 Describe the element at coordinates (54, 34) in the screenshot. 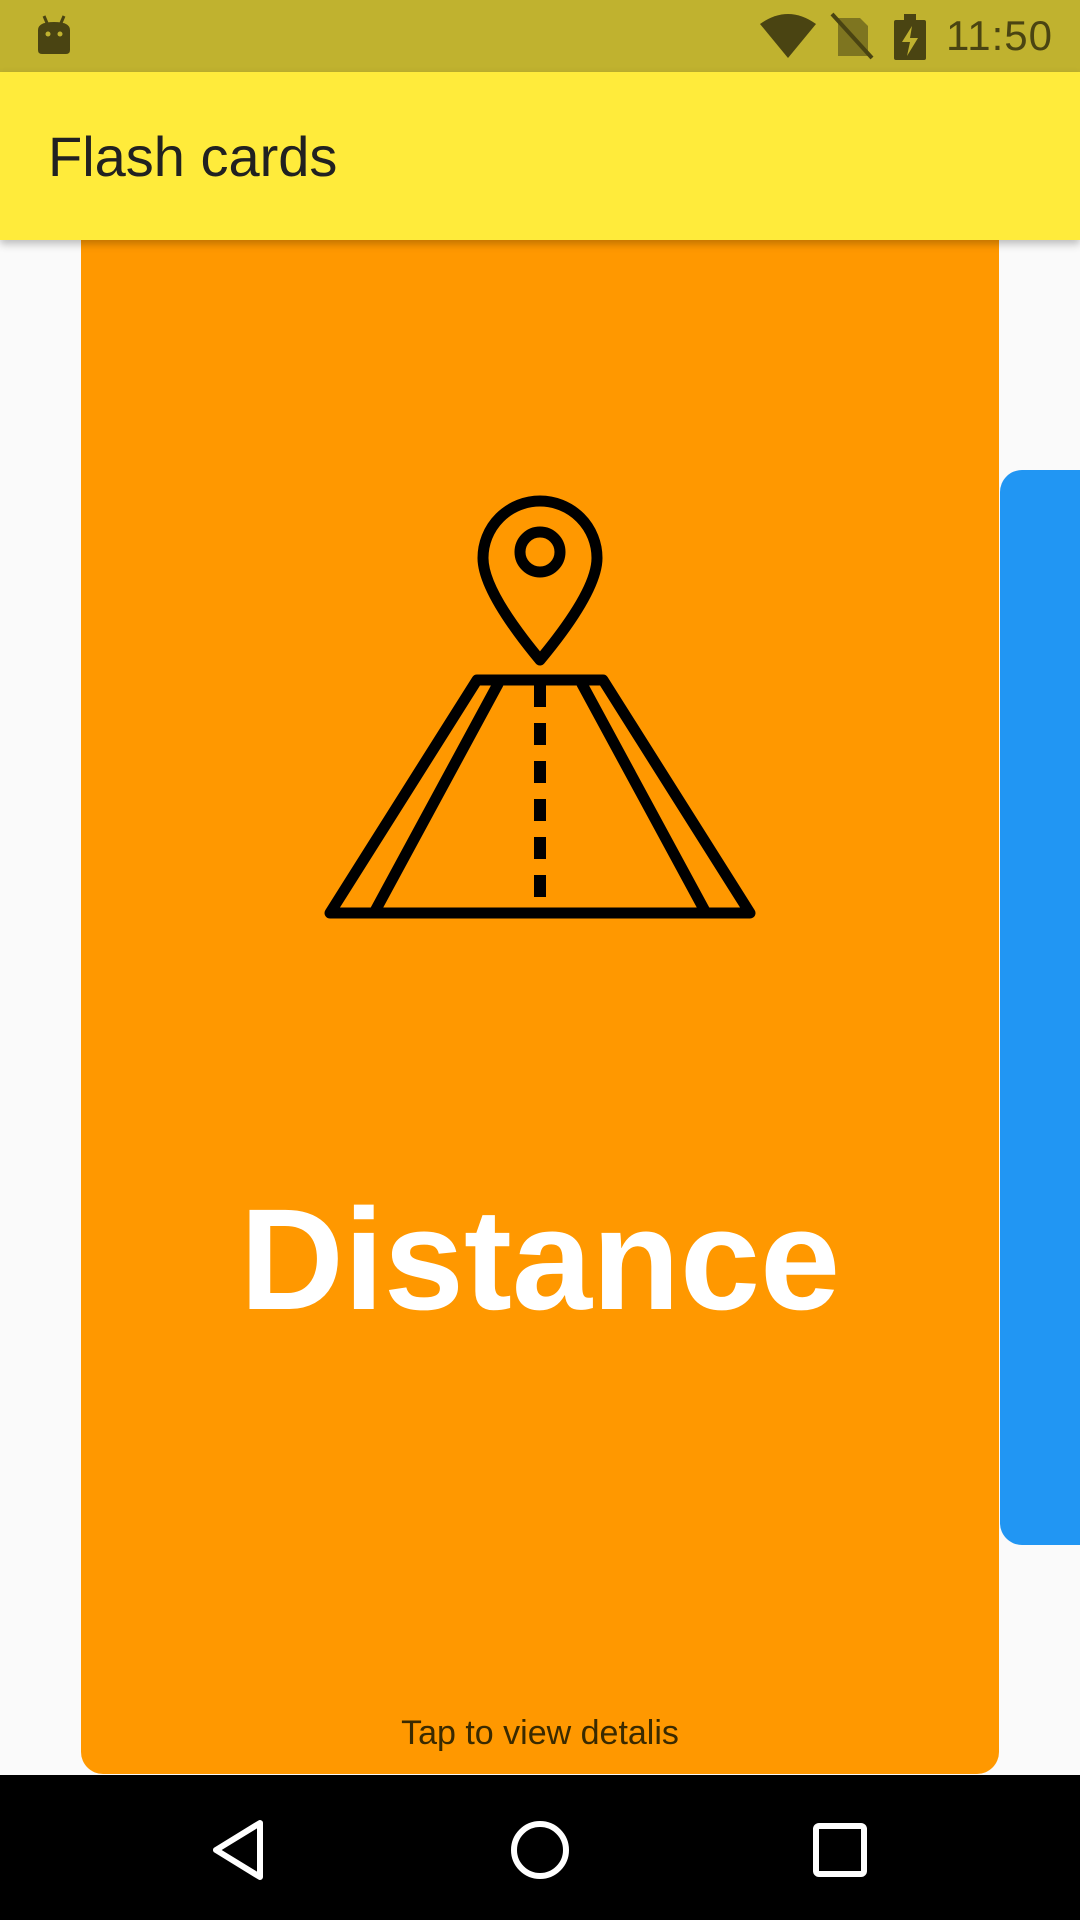

I see `android-icon` at that location.